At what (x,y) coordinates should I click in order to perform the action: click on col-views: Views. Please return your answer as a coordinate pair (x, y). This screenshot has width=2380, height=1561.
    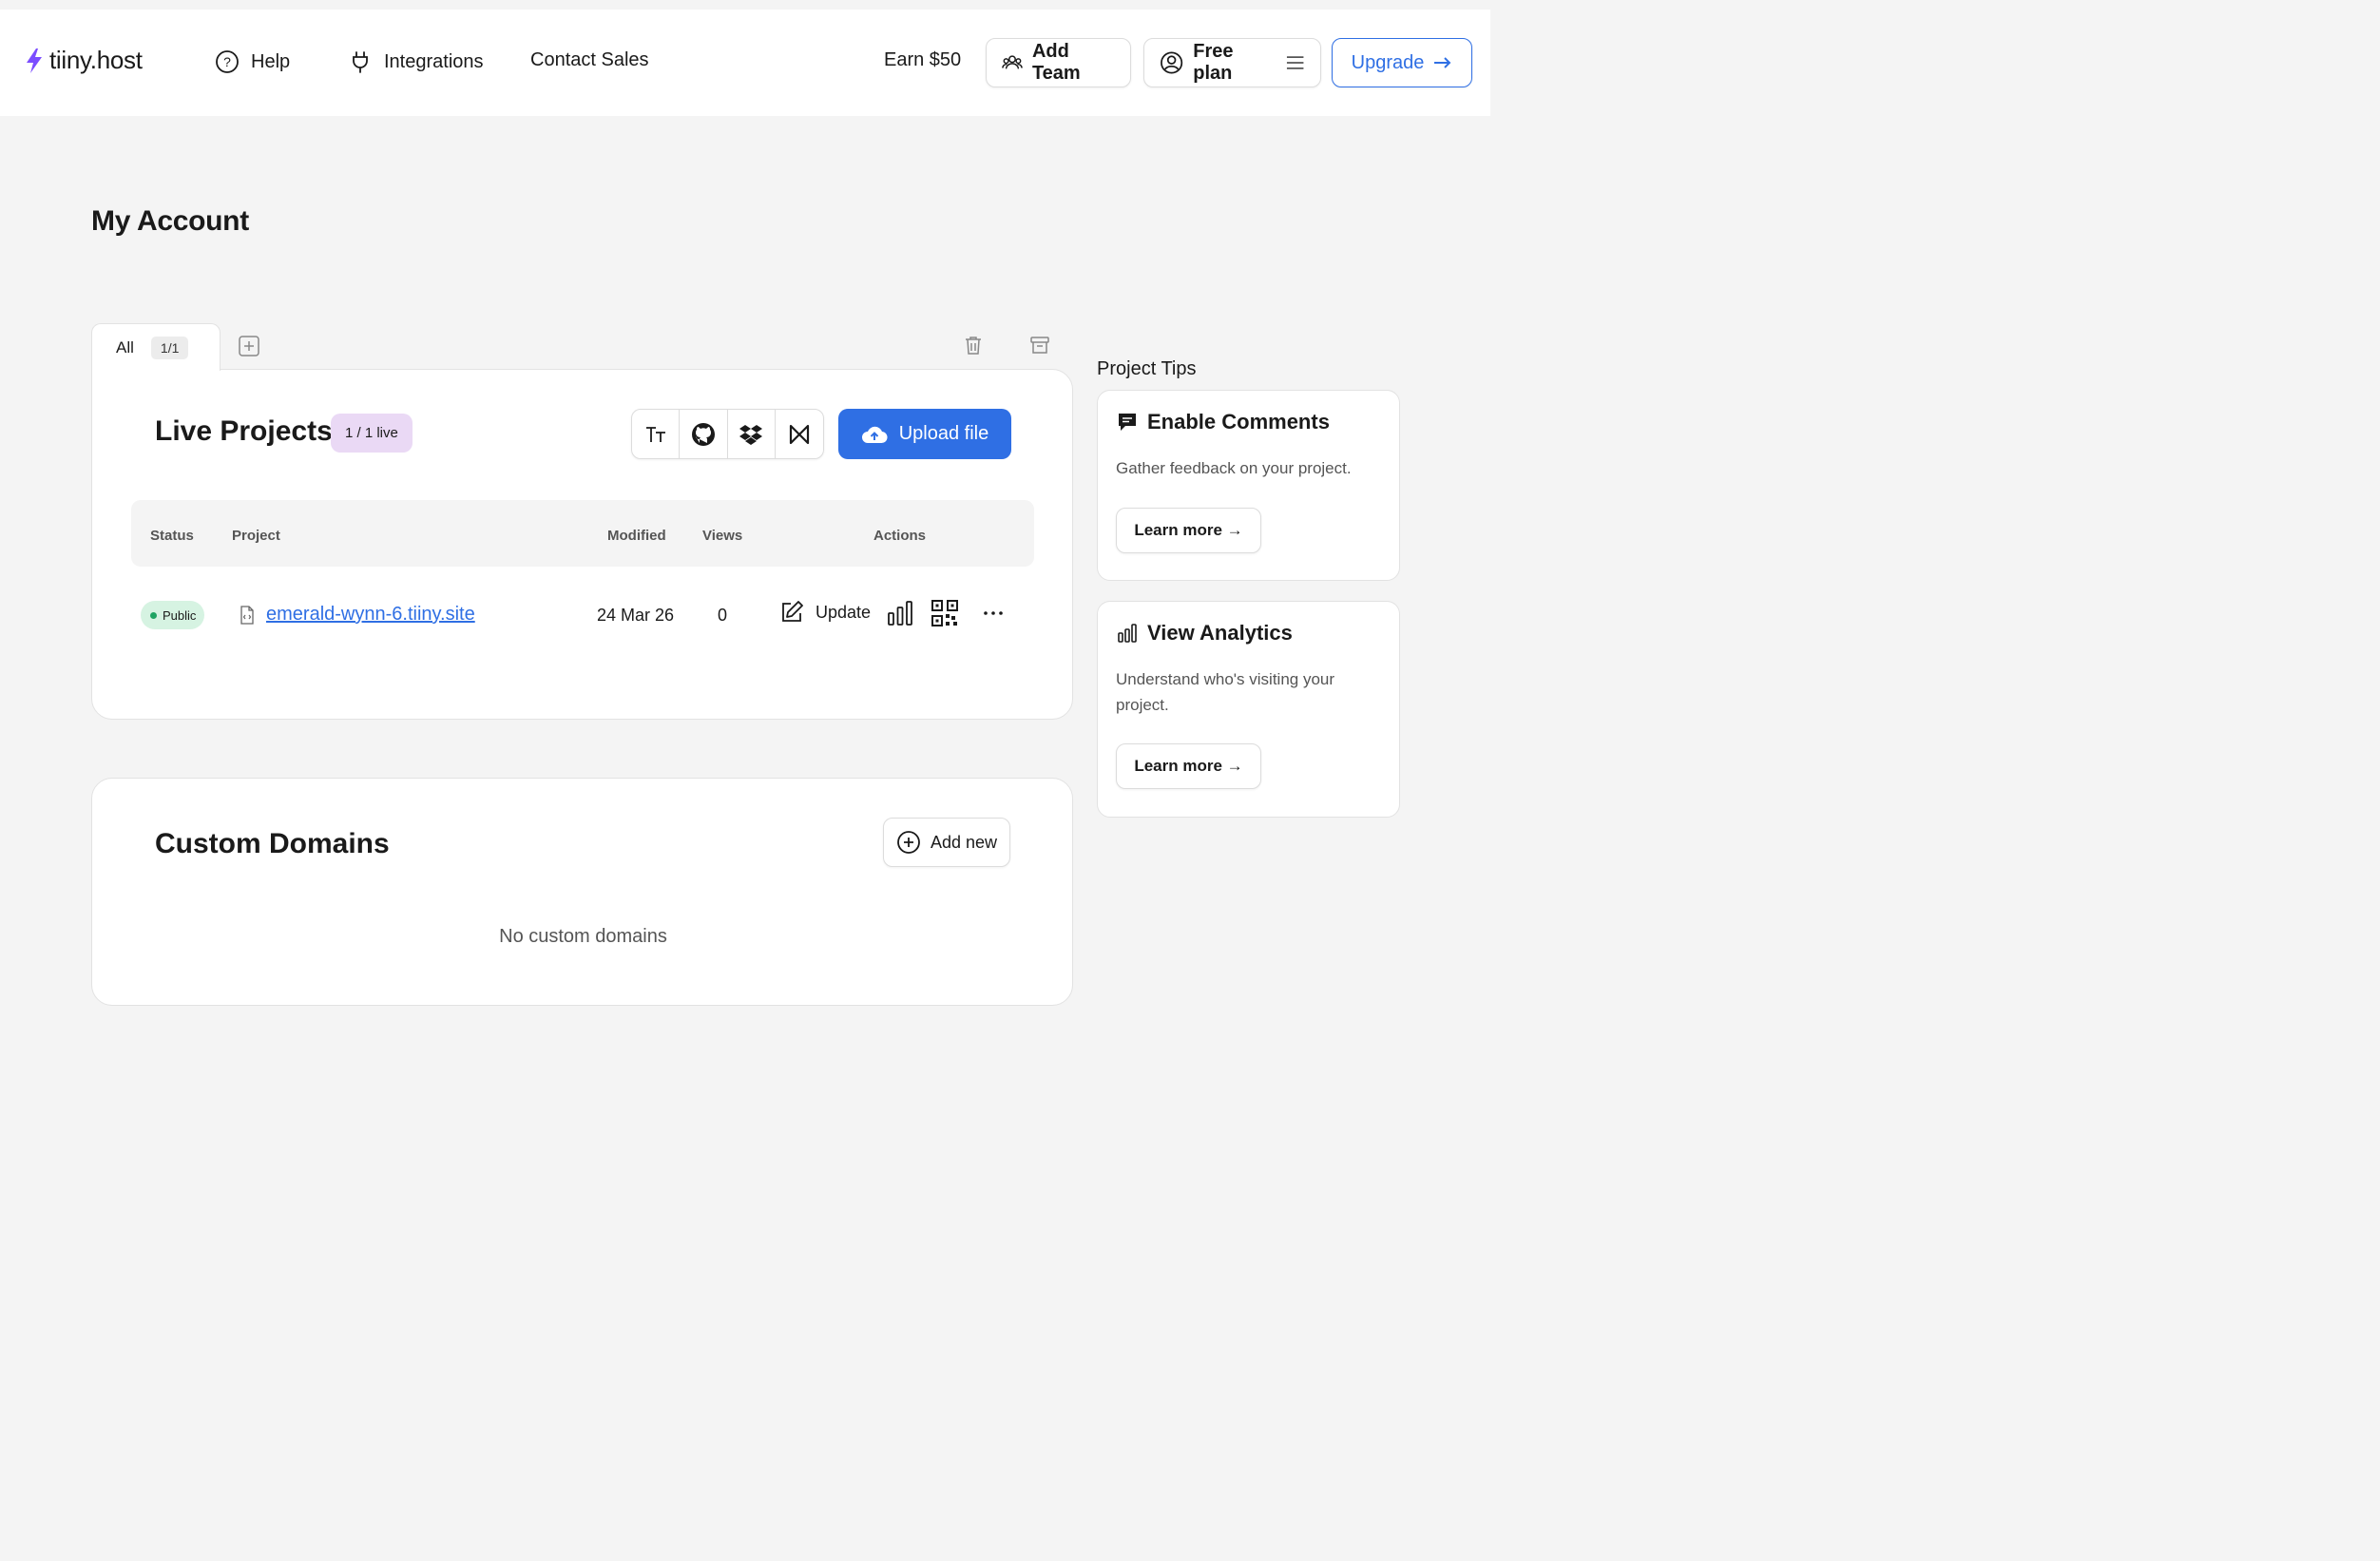
    Looking at the image, I should click on (722, 536).